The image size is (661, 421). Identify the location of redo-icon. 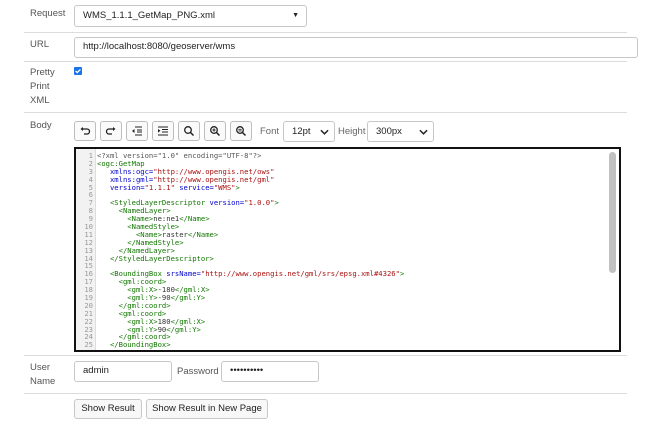
(110, 131).